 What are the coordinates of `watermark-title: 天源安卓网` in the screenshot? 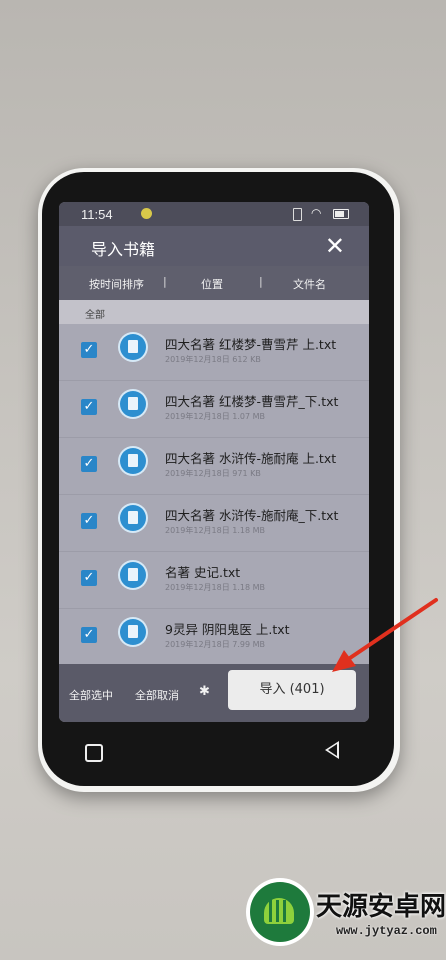 It's located at (381, 907).